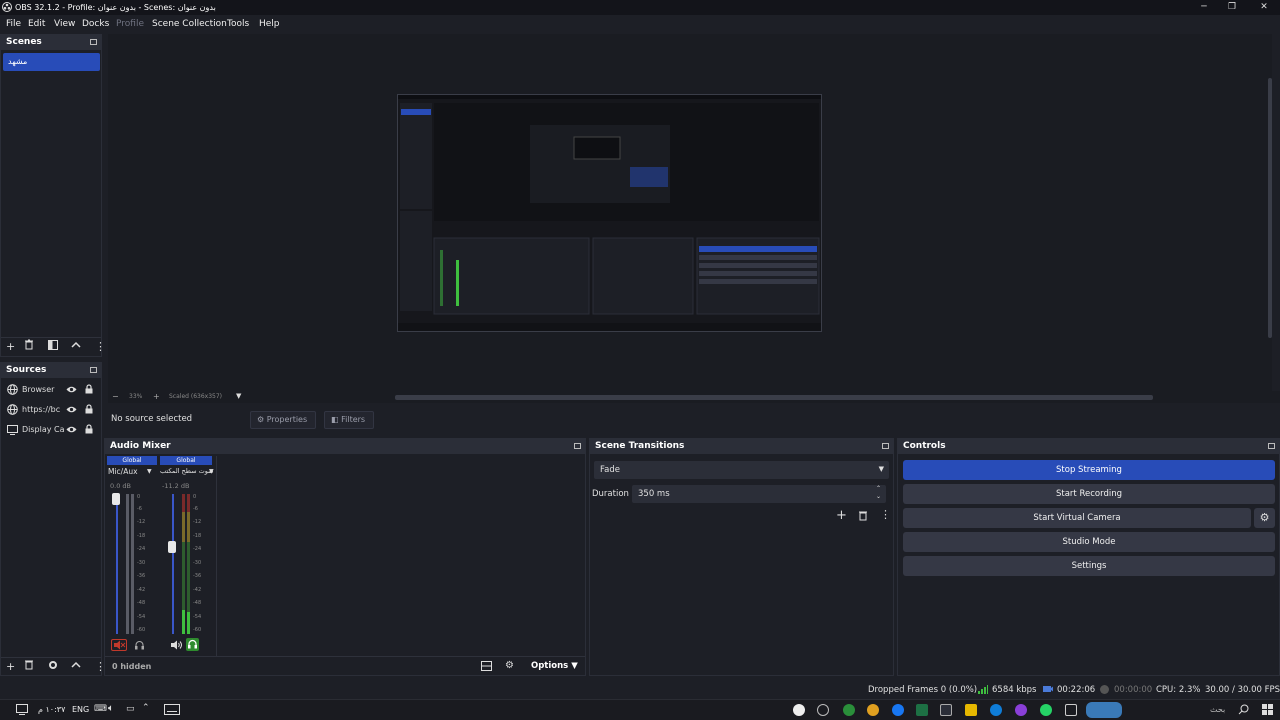 This screenshot has height=720, width=1280. I want to click on properties-button: ⚙ Properties, so click(283, 420).